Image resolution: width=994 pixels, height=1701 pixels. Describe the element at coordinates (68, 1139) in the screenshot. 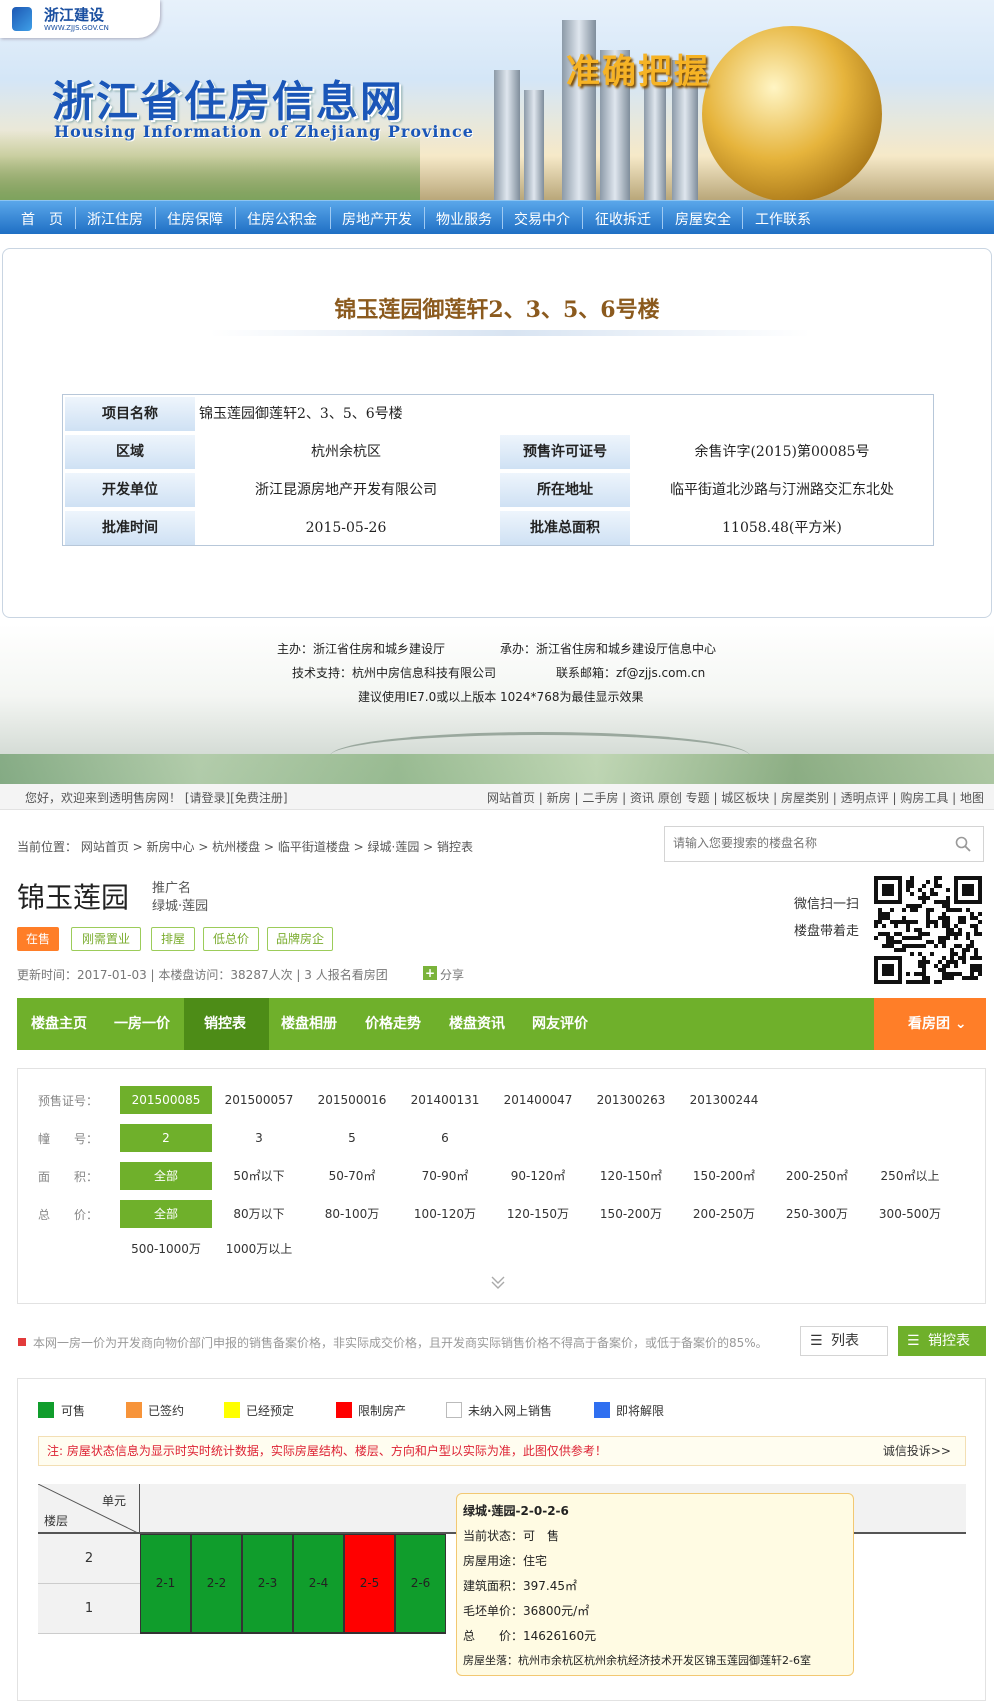

I see `building-filter-label: 幢 号：` at that location.